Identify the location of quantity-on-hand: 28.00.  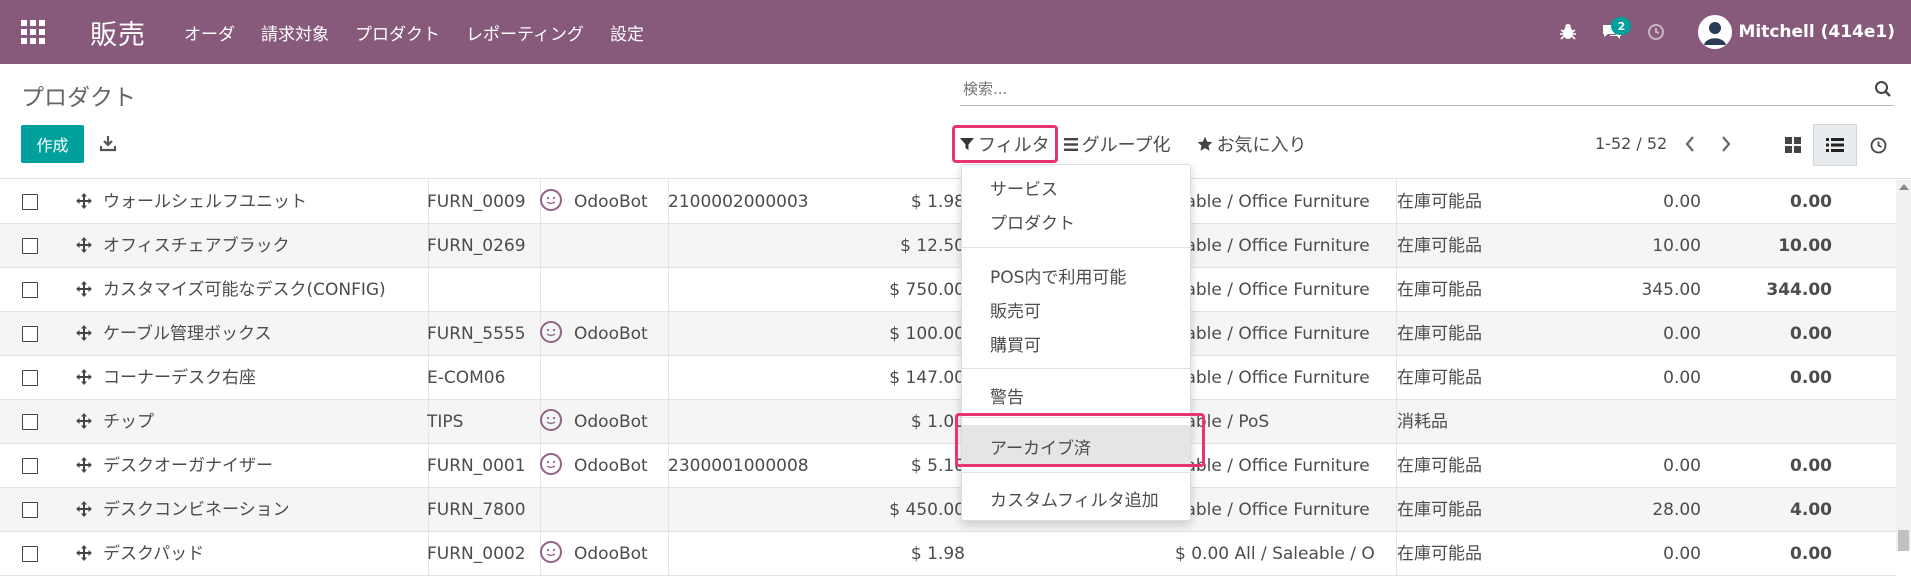
(1630, 510).